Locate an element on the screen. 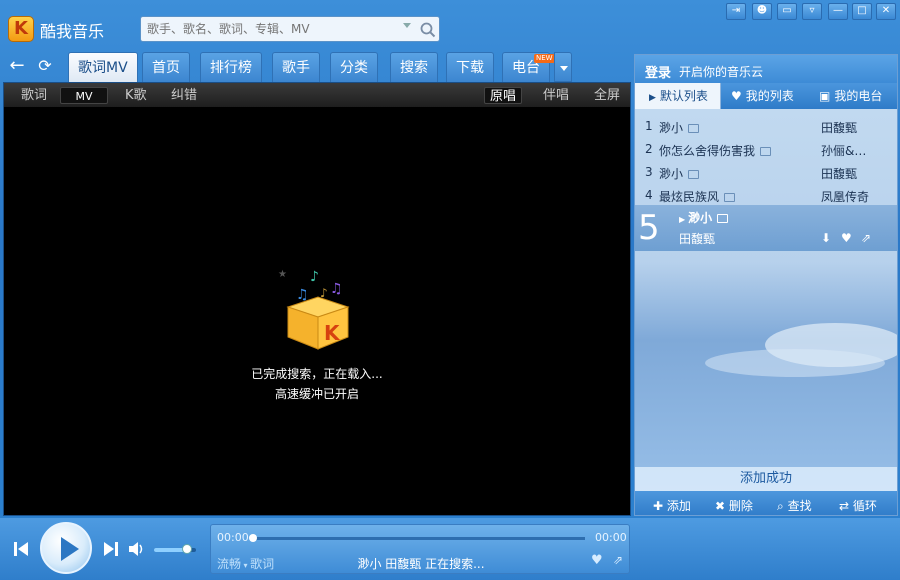  tab-home: 首页 is located at coordinates (166, 67).